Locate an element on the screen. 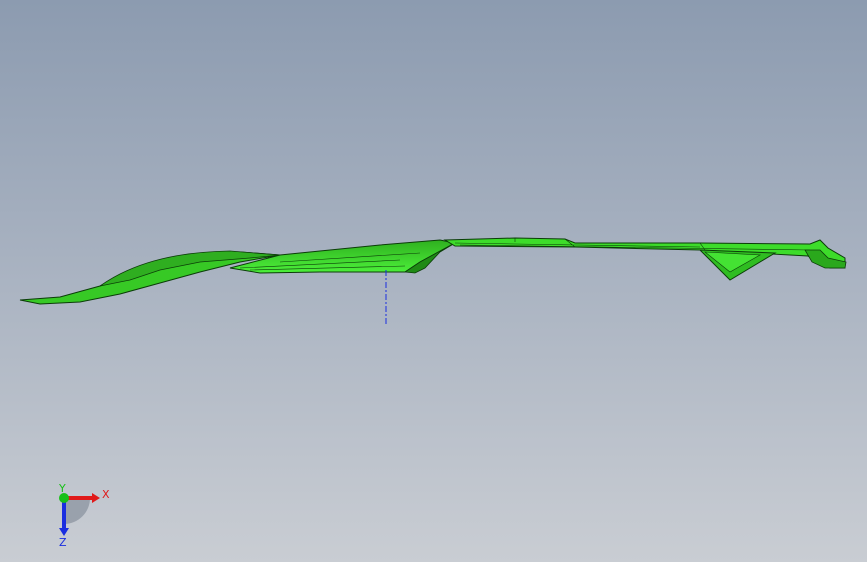 The height and width of the screenshot is (562, 867). z-axis-arrow-icon is located at coordinates (64, 532).